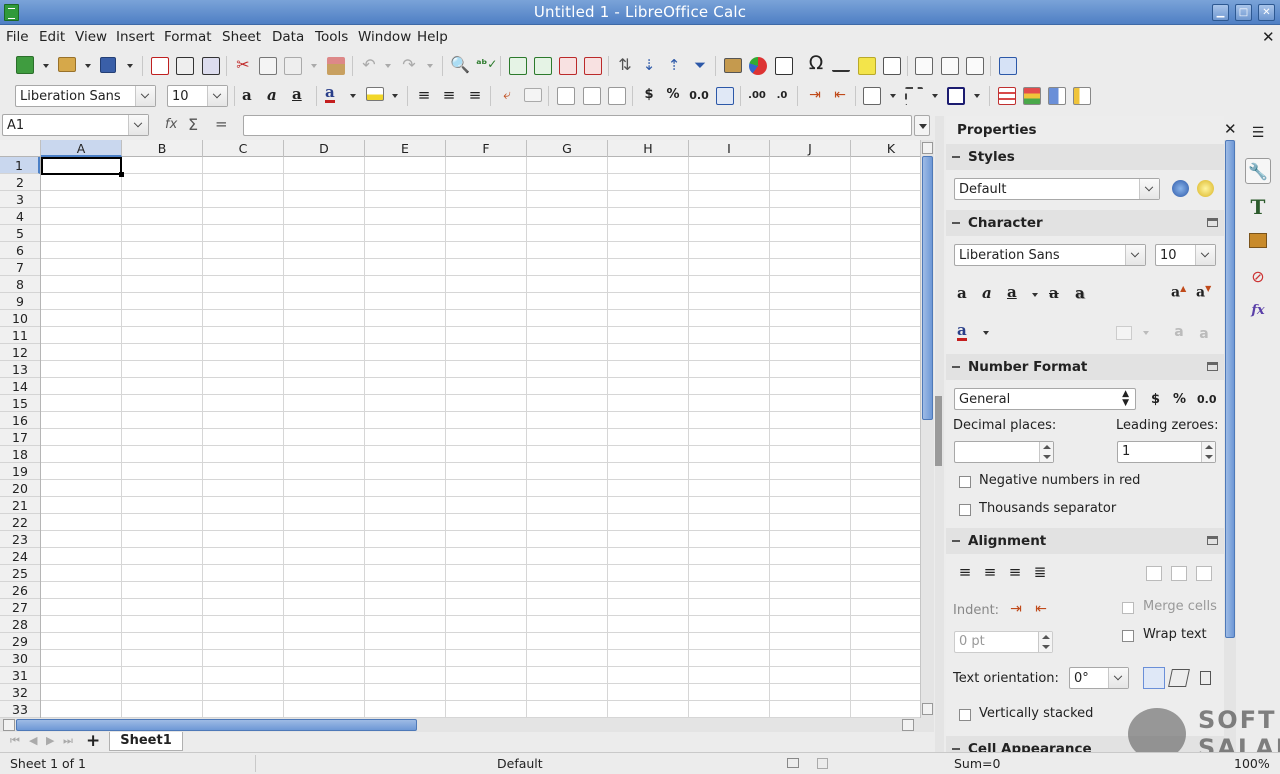  I want to click on redo-dropdown-icon, so click(430, 66).